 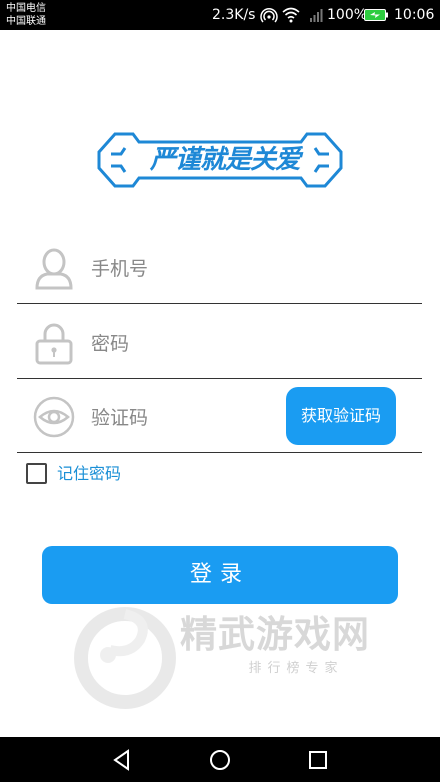 What do you see at coordinates (414, 15) in the screenshot?
I see `clock: 10:06` at bounding box center [414, 15].